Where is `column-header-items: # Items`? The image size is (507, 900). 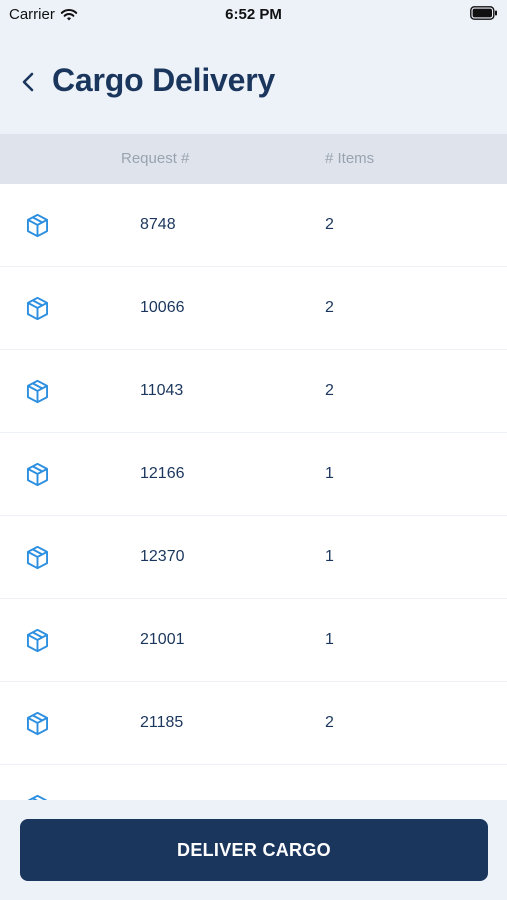 column-header-items: # Items is located at coordinates (350, 158).